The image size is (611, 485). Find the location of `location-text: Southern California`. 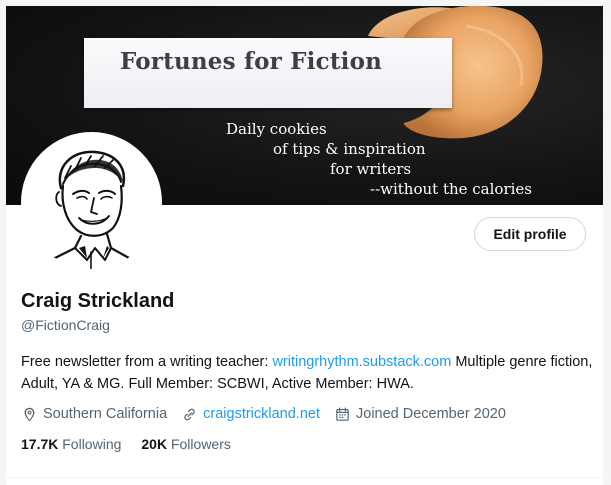

location-text: Southern California is located at coordinates (105, 414).